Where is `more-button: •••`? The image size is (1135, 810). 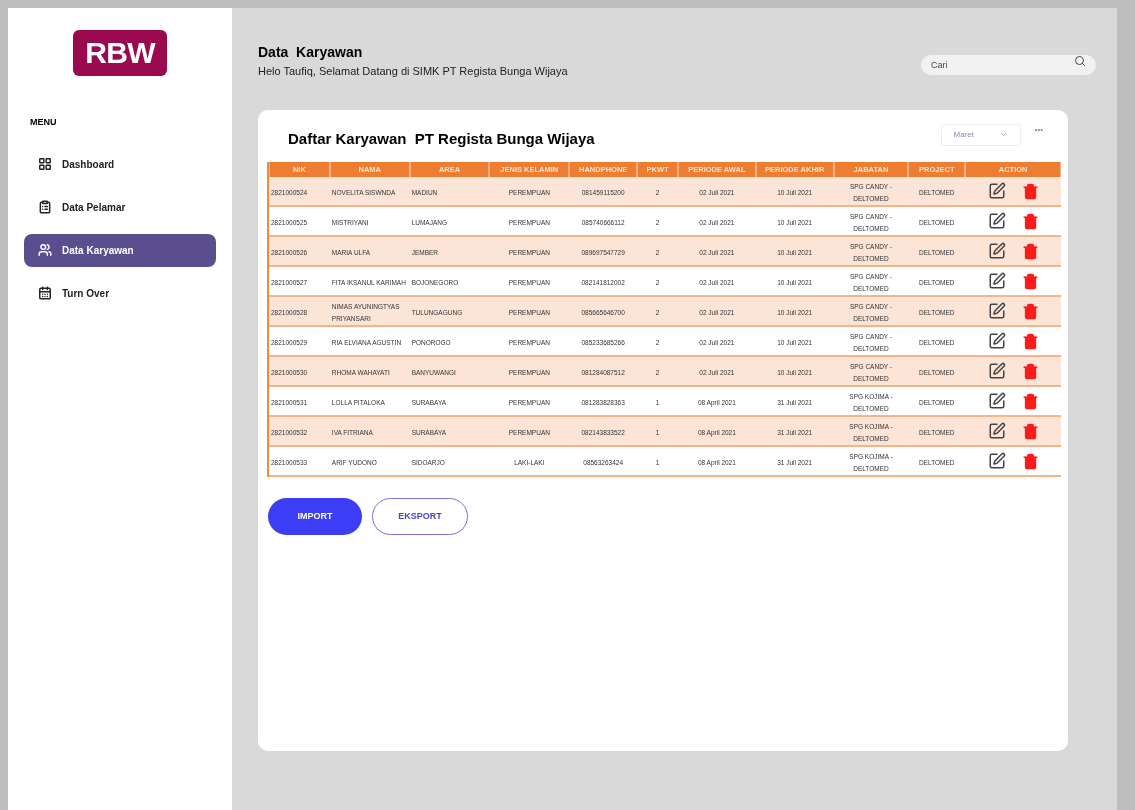 more-button: ••• is located at coordinates (1038, 129).